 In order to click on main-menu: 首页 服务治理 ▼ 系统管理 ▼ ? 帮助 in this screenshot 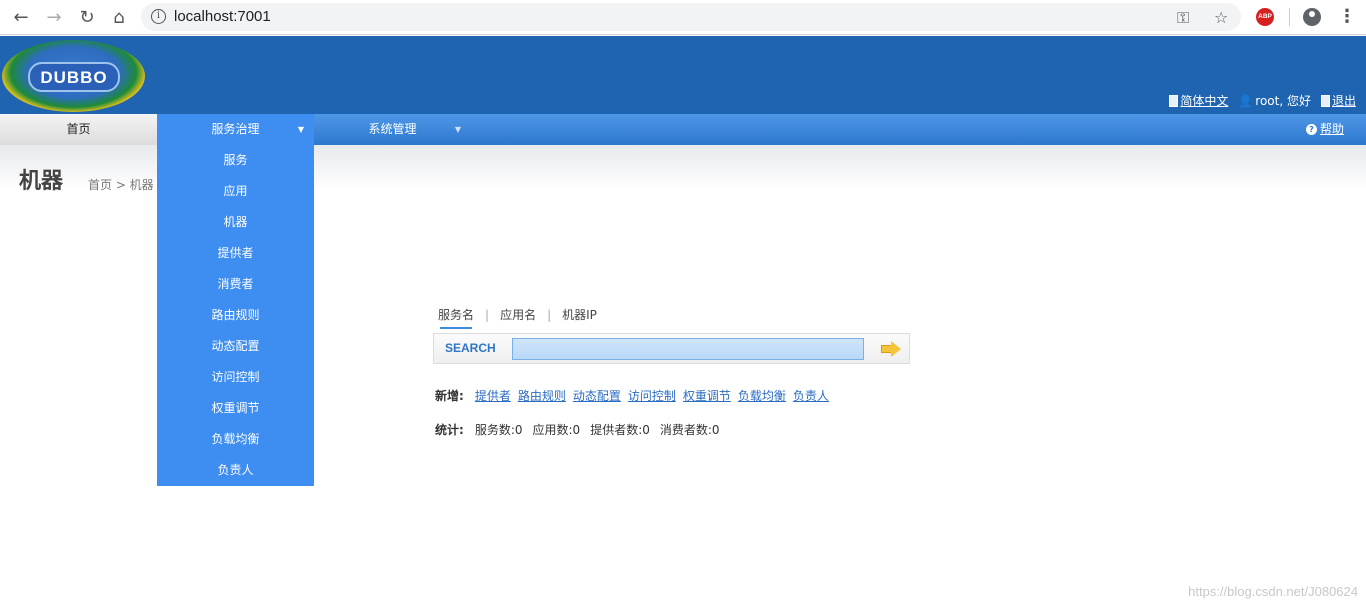, I will do `click(683, 129)`.